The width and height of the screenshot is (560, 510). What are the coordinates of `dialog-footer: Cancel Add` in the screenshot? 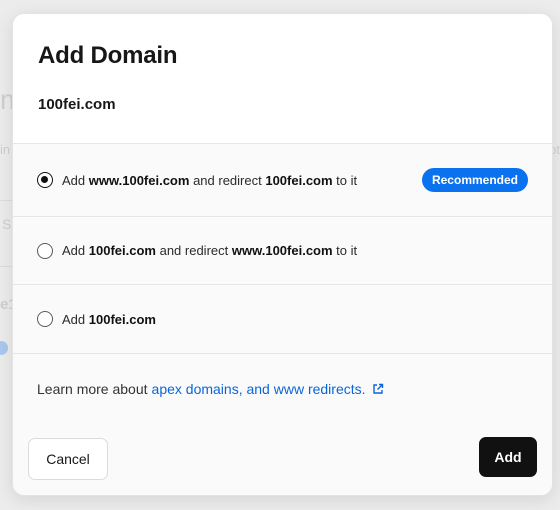 It's located at (282, 459).